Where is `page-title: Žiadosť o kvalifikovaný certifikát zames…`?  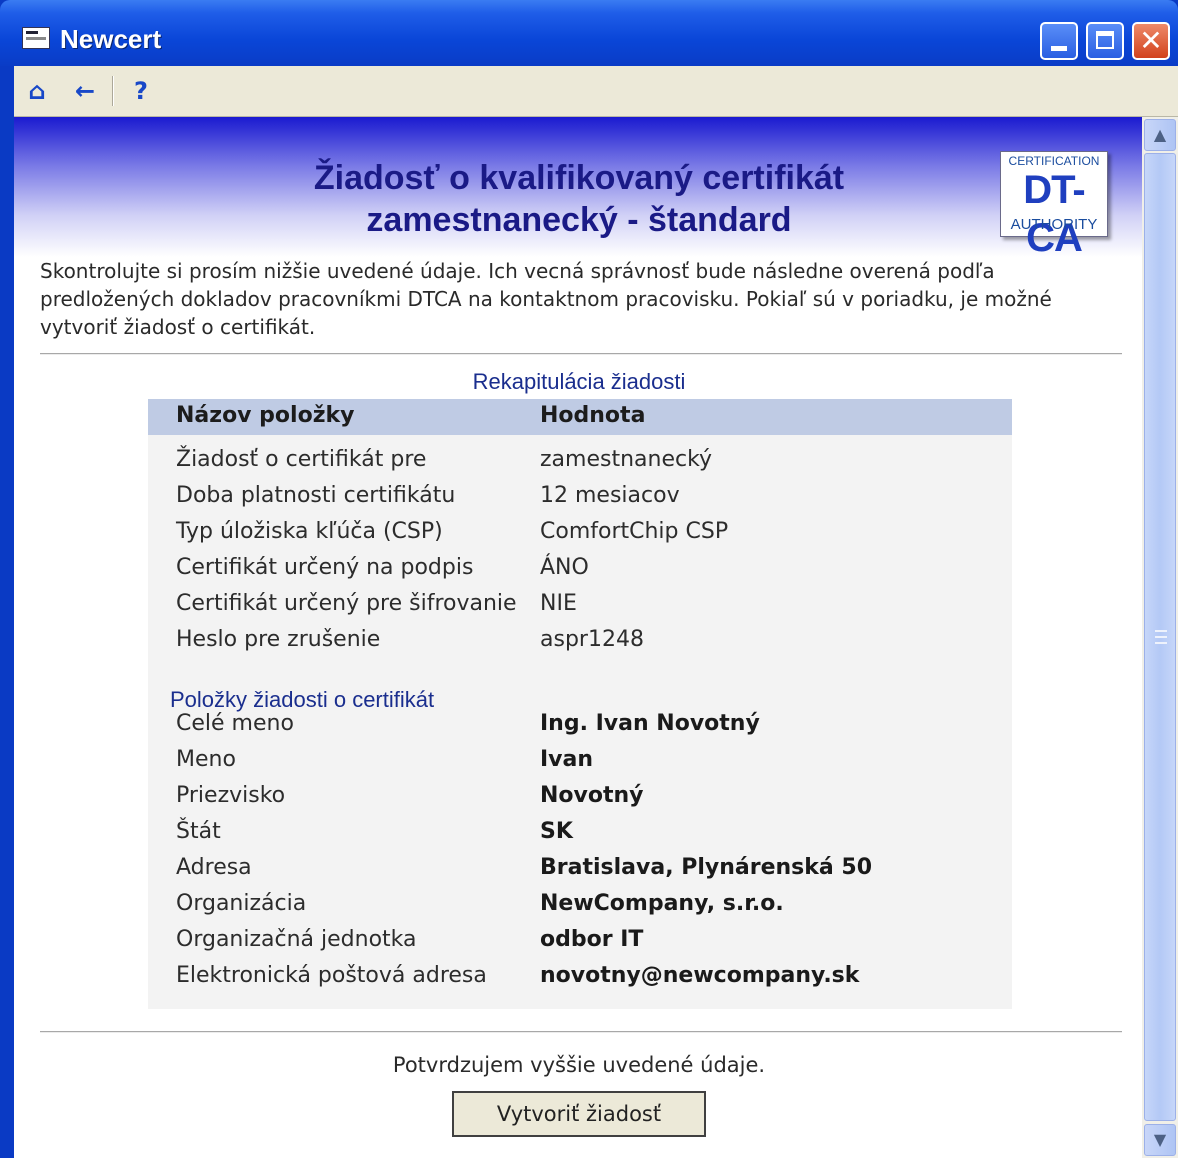
page-title: Žiadosť o kvalifikovaný certifikát zames… is located at coordinates (578, 199).